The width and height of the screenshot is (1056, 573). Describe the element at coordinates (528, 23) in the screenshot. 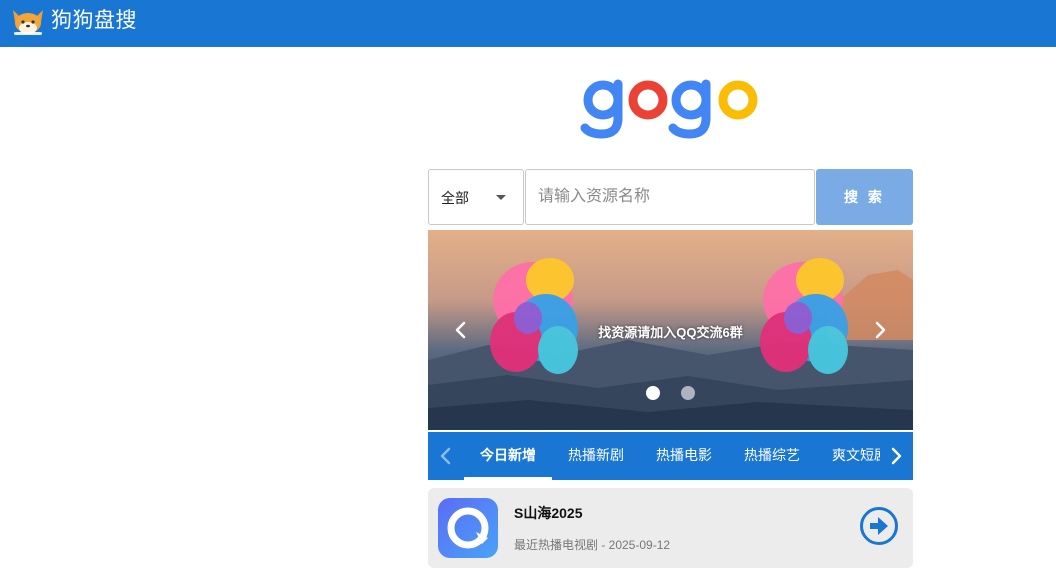

I see `top-bar: 狗狗盘搜` at that location.